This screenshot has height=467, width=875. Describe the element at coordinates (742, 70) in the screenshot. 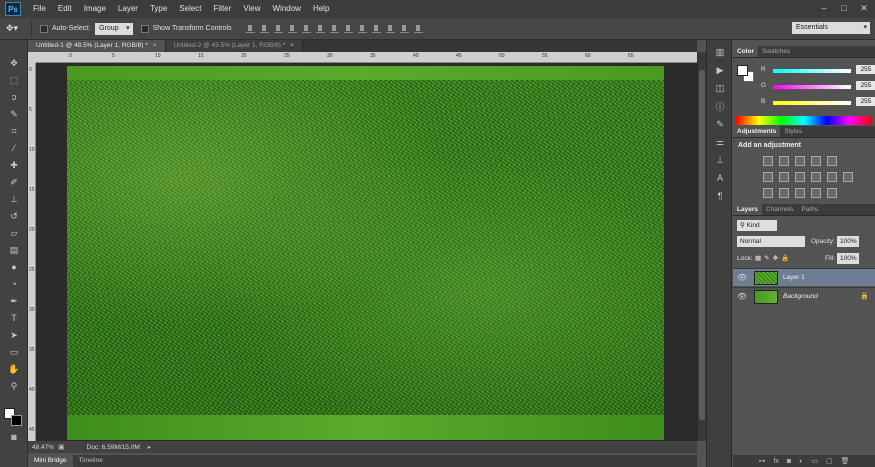

I see `panel-foreground-swatch` at that location.